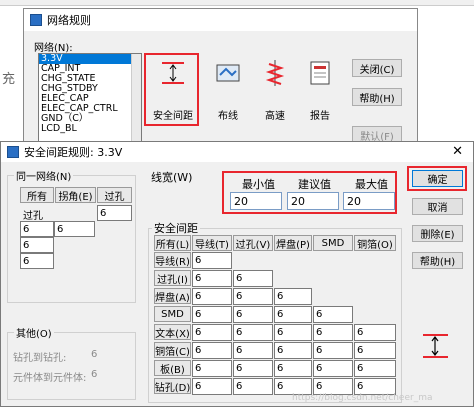 The image size is (474, 407). What do you see at coordinates (369, 201) in the screenshot?
I see `max-width-input: 20` at bounding box center [369, 201].